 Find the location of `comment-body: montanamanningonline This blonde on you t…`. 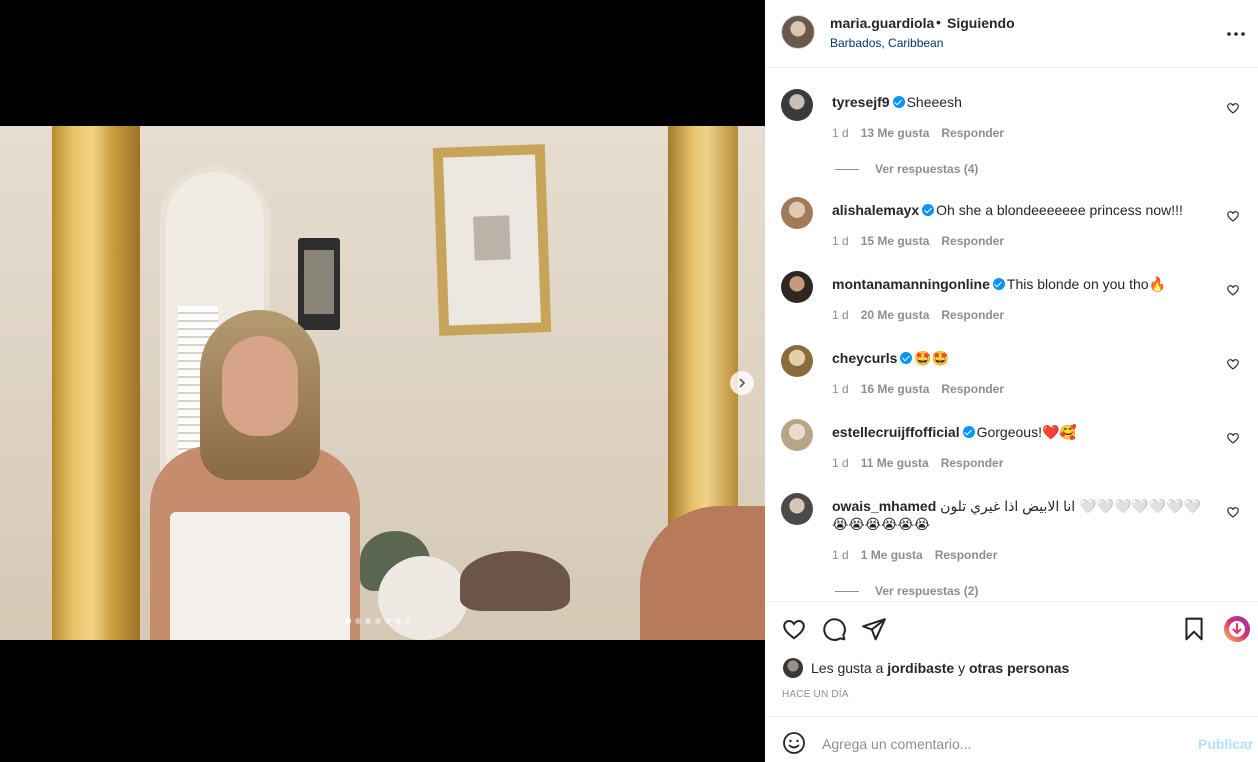

comment-body: montanamanningonline This blonde on you t… is located at coordinates (1022, 284).